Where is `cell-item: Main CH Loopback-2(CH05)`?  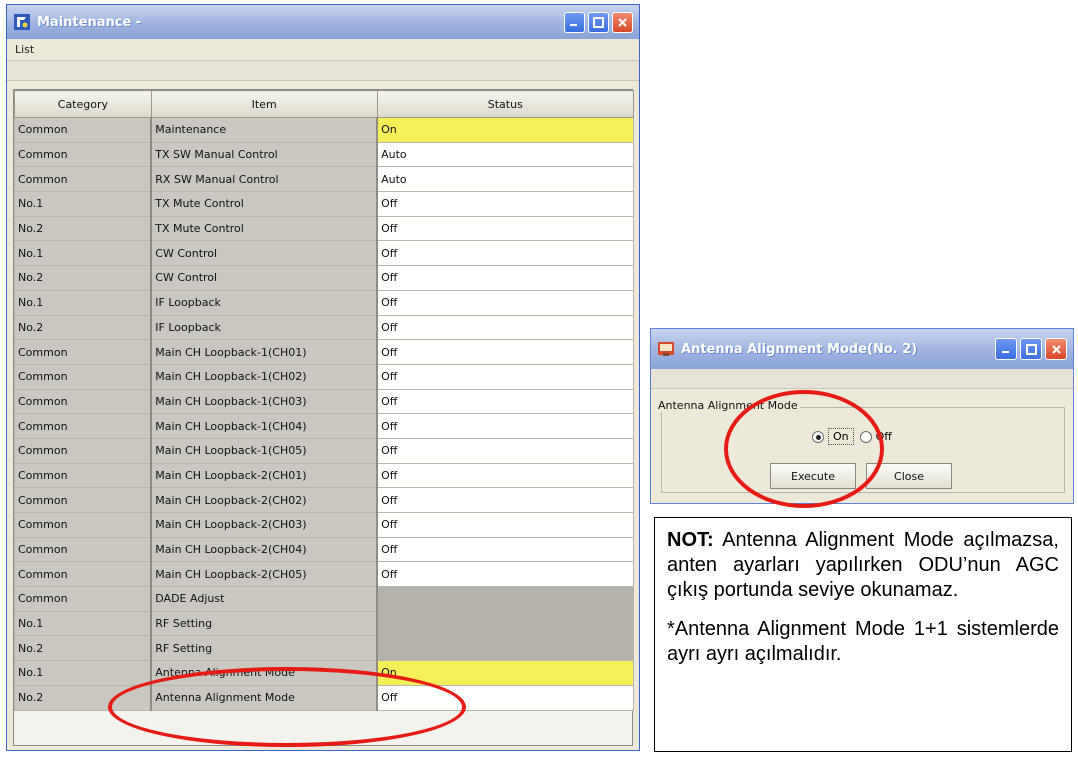
cell-item: Main CH Loopback-2(CH05) is located at coordinates (264, 574).